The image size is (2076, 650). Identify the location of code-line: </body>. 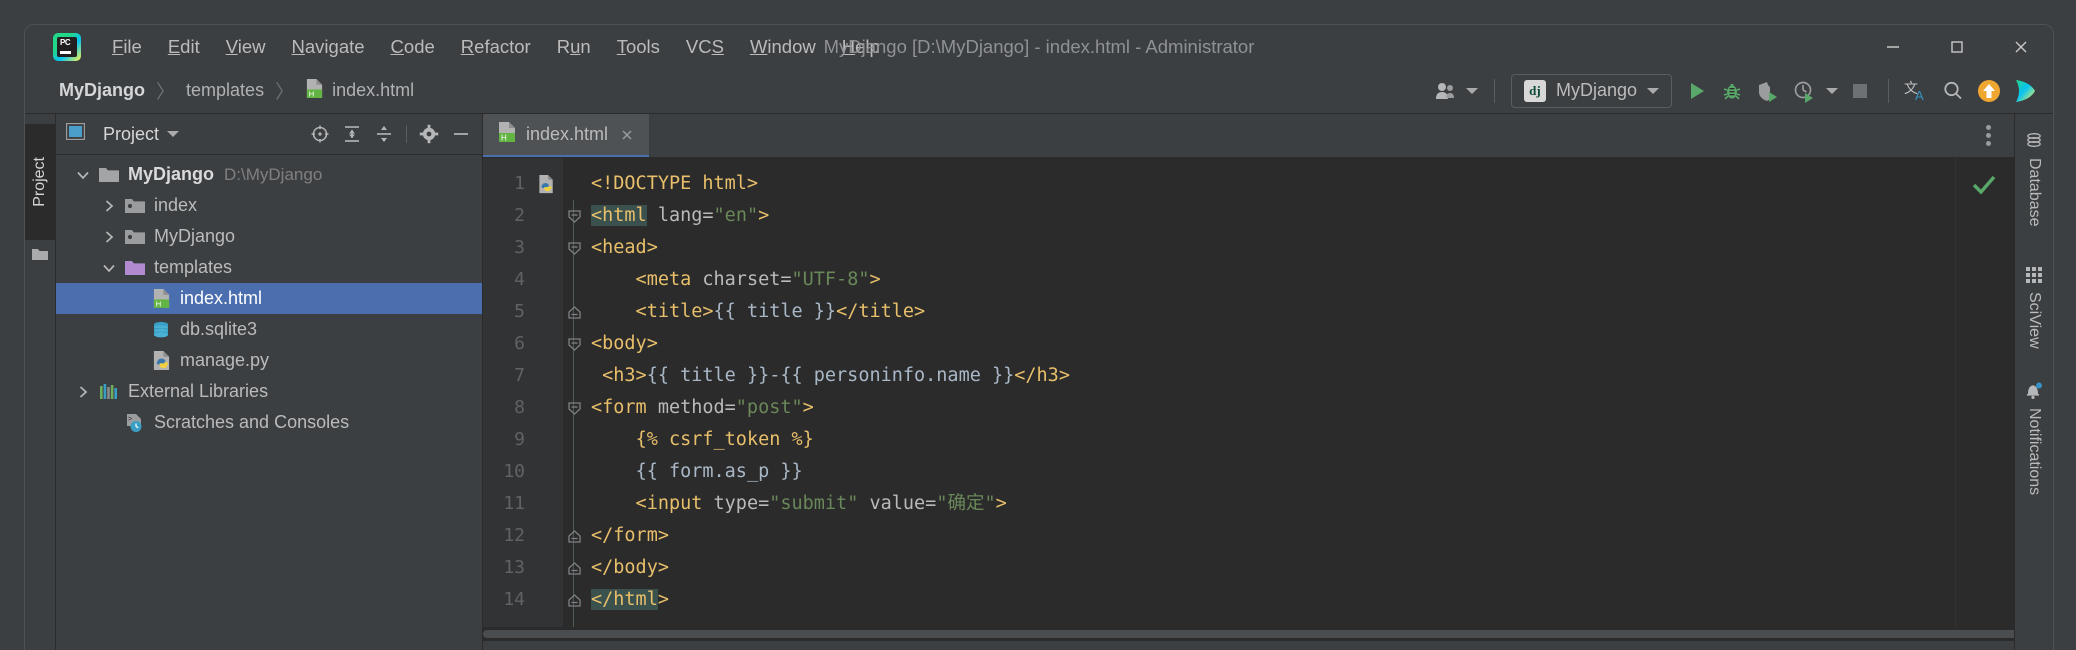
(1270, 568).